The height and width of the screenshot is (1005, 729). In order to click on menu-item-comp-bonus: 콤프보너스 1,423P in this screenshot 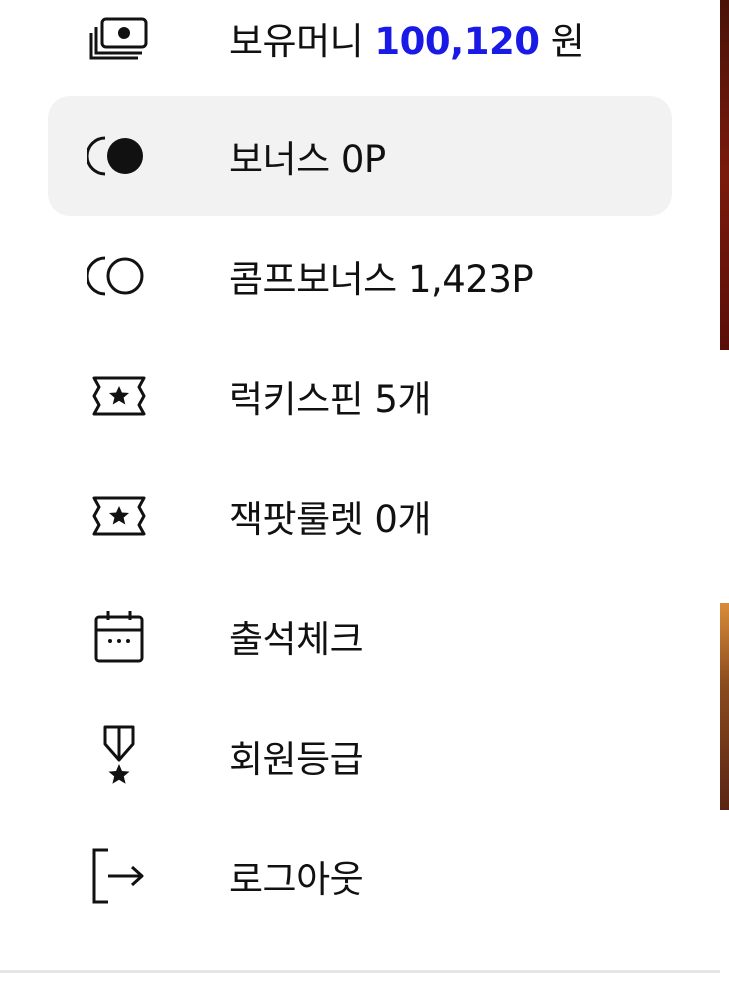, I will do `click(360, 276)`.